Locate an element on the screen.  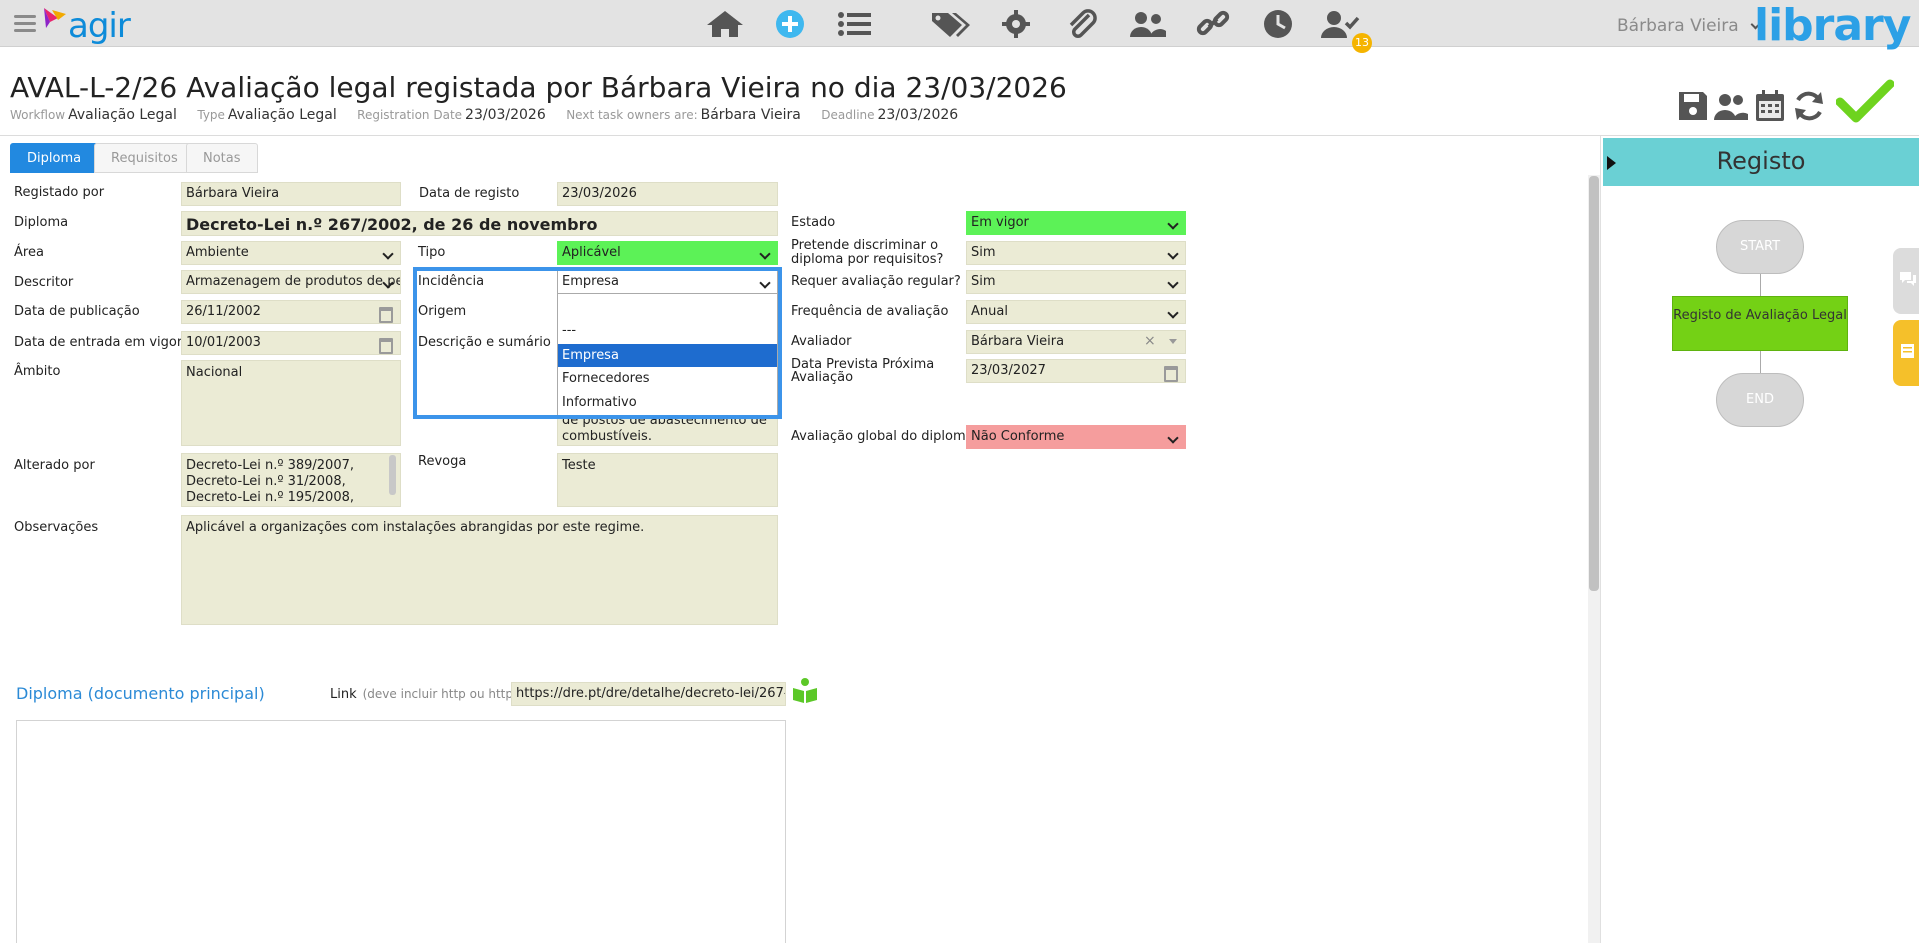
frequencia-select: Anual is located at coordinates (1076, 312).